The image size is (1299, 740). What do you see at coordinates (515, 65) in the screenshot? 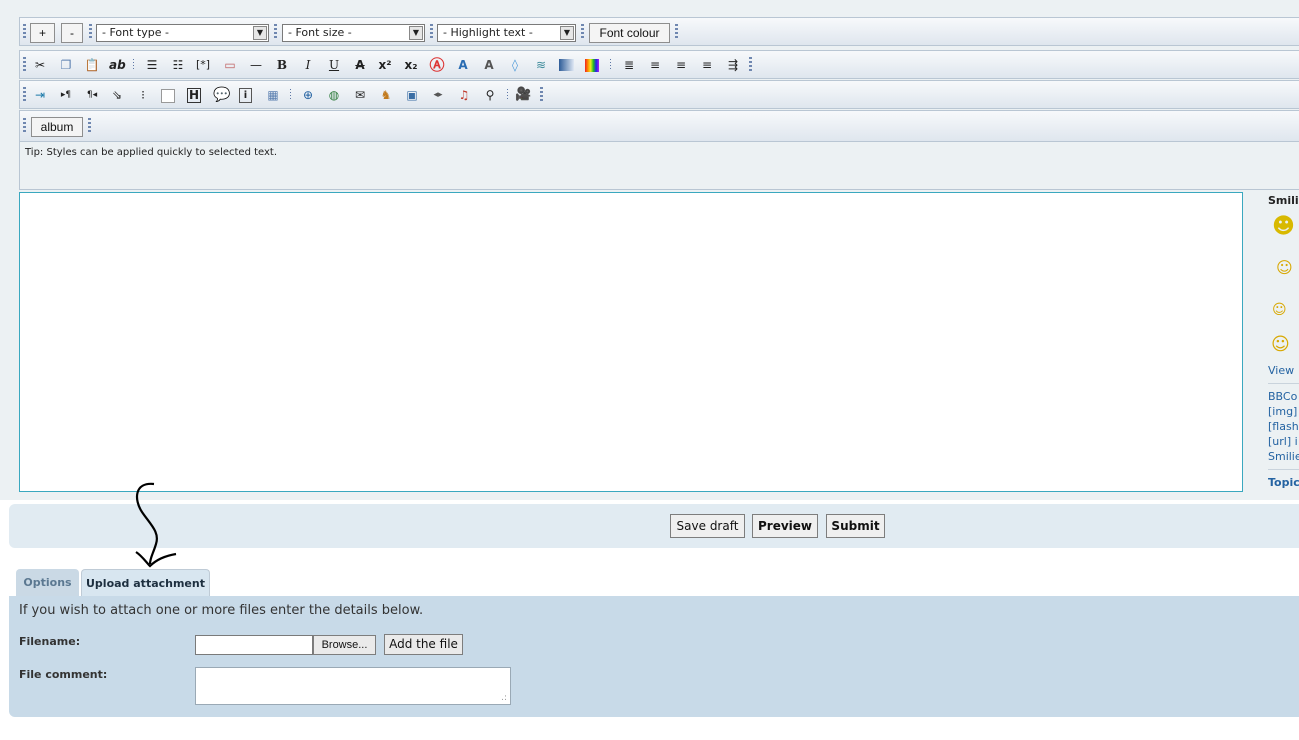
I see `fade-icon: ◊` at bounding box center [515, 65].